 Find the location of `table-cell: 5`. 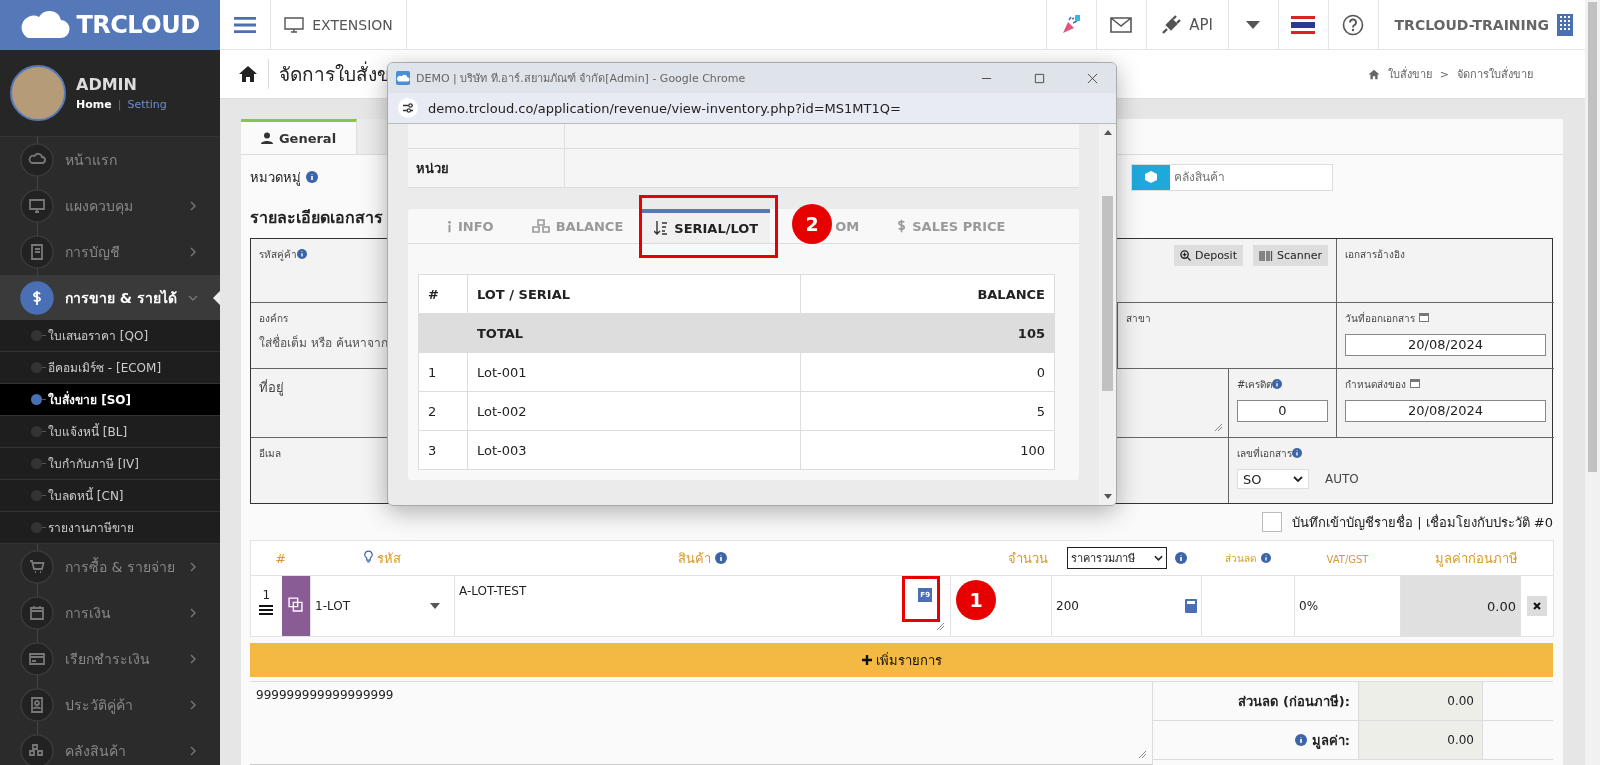

table-cell: 5 is located at coordinates (927, 411).